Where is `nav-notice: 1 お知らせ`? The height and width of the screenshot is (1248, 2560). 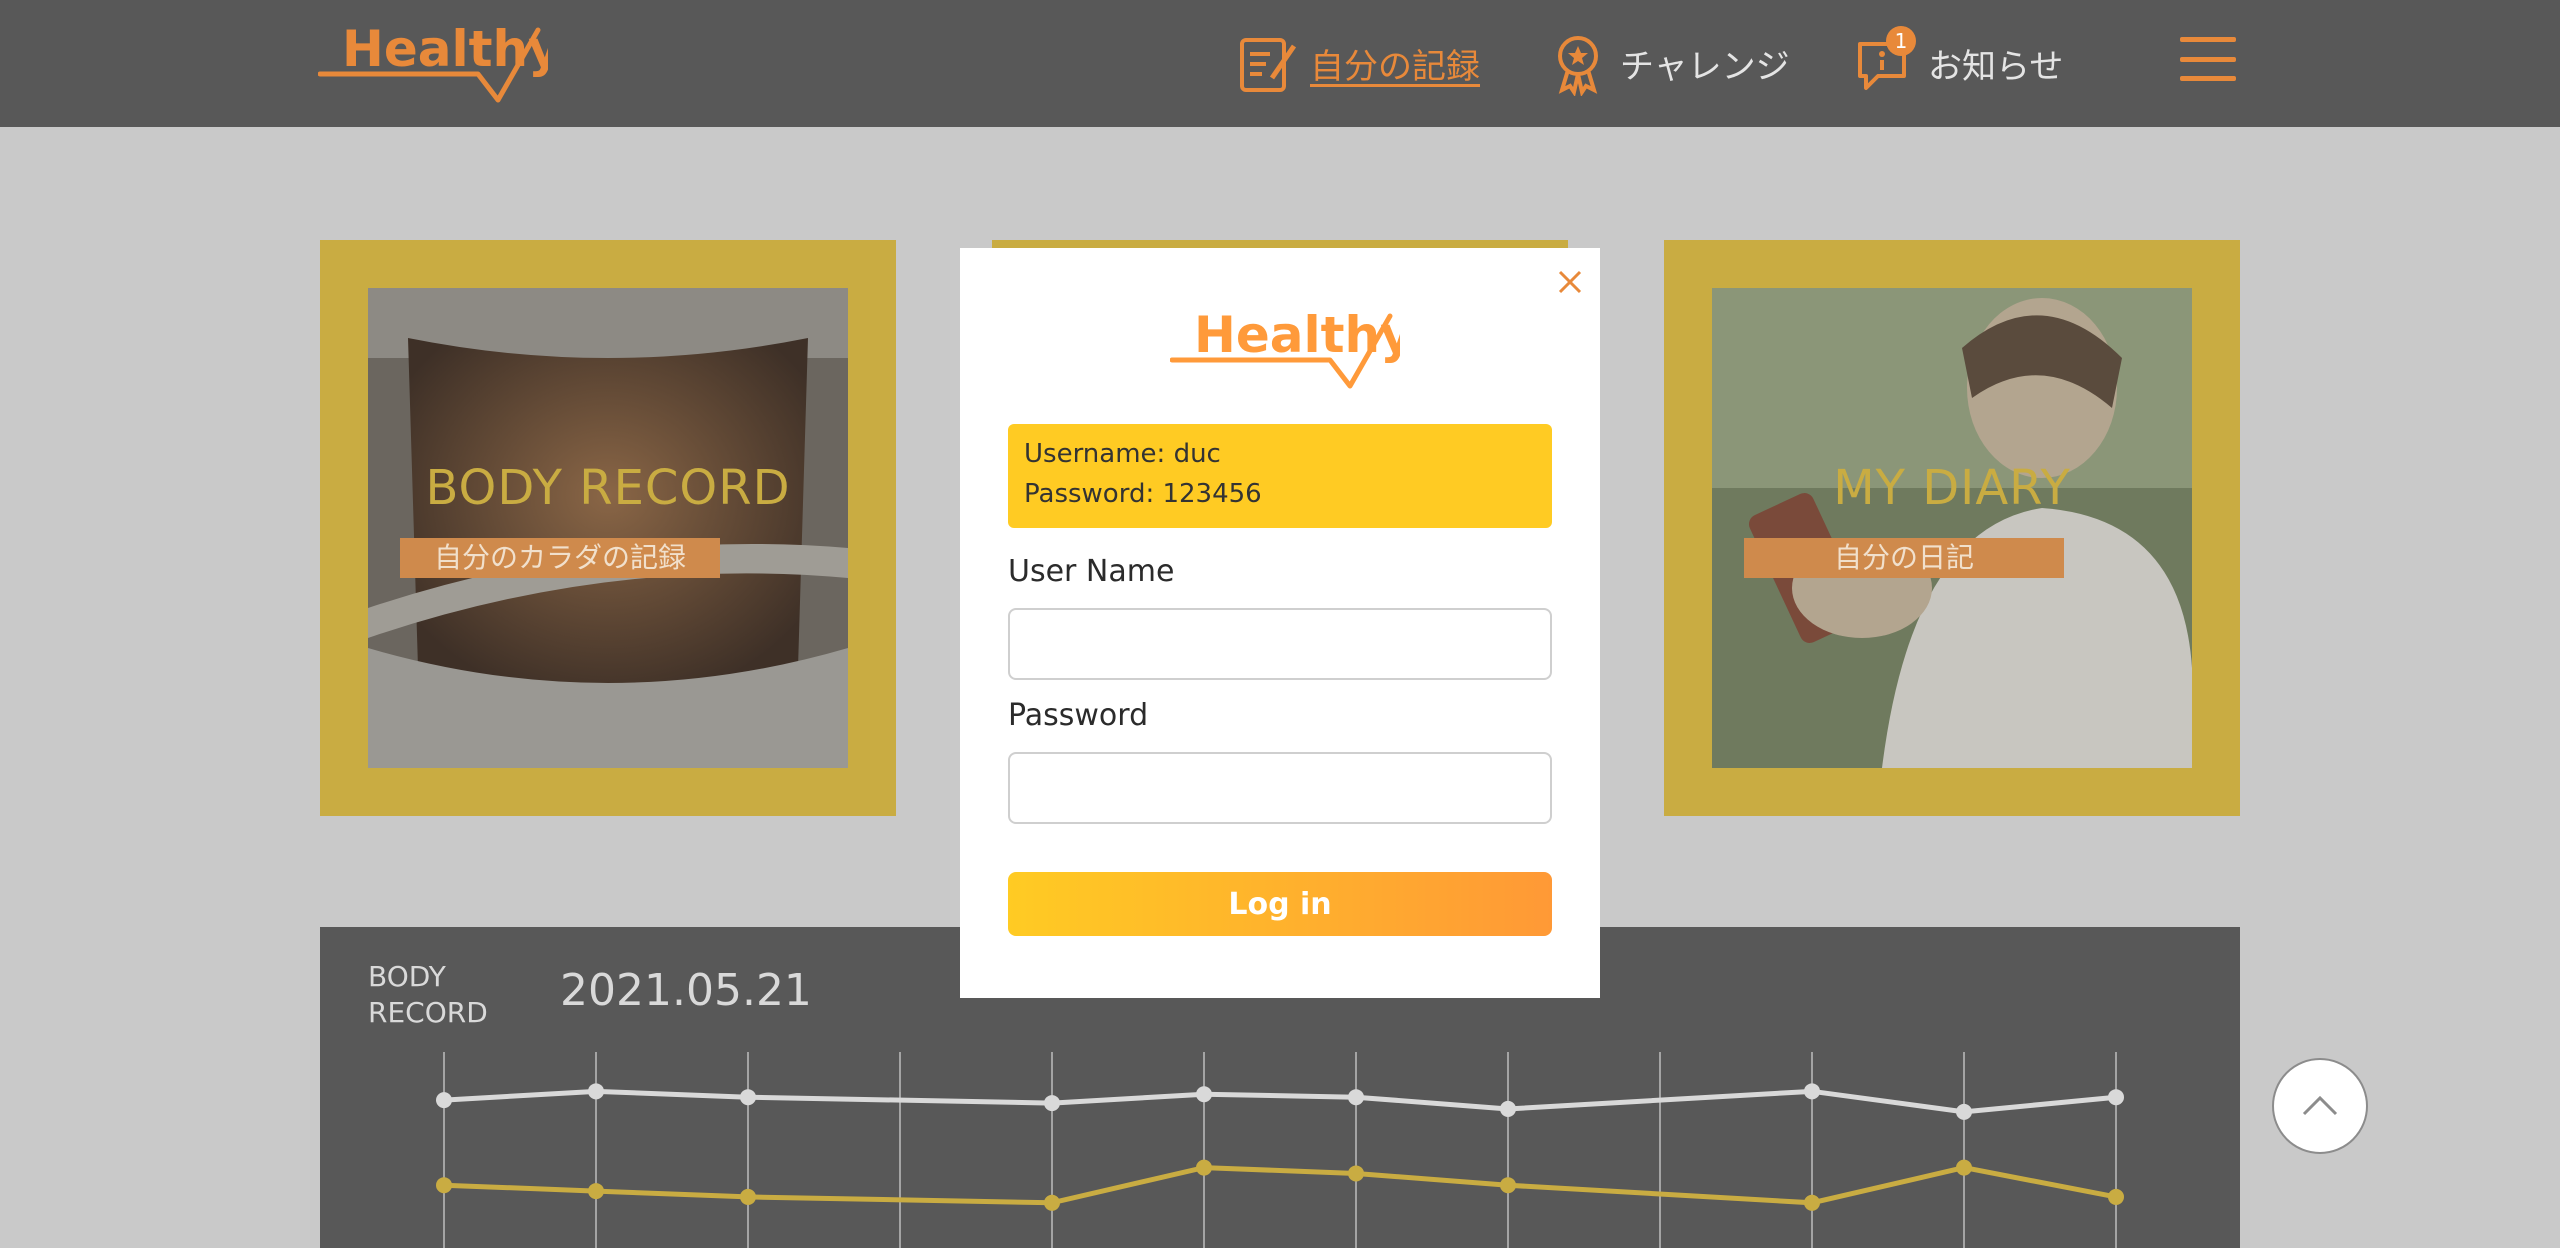 nav-notice: 1 お知らせ is located at coordinates (1958, 63).